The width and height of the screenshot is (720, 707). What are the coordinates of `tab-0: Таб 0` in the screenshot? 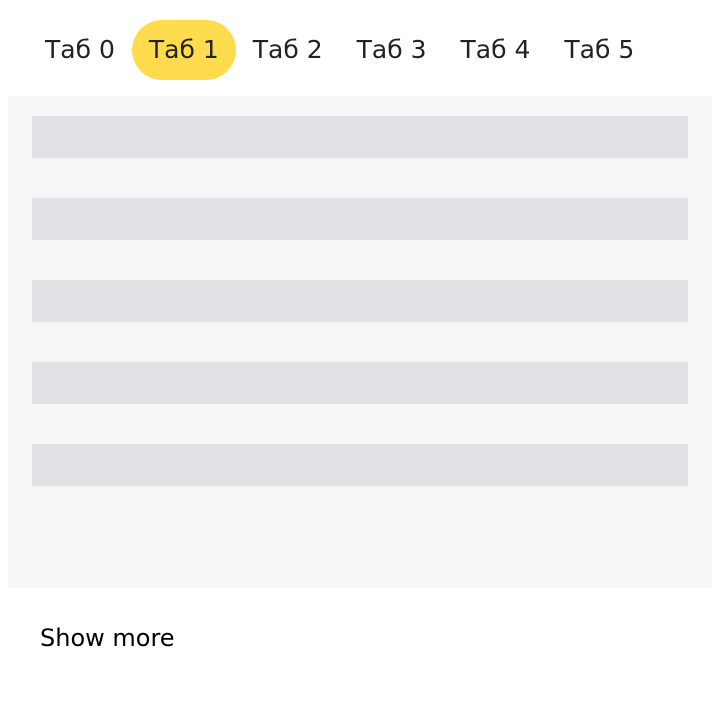 It's located at (80, 50).